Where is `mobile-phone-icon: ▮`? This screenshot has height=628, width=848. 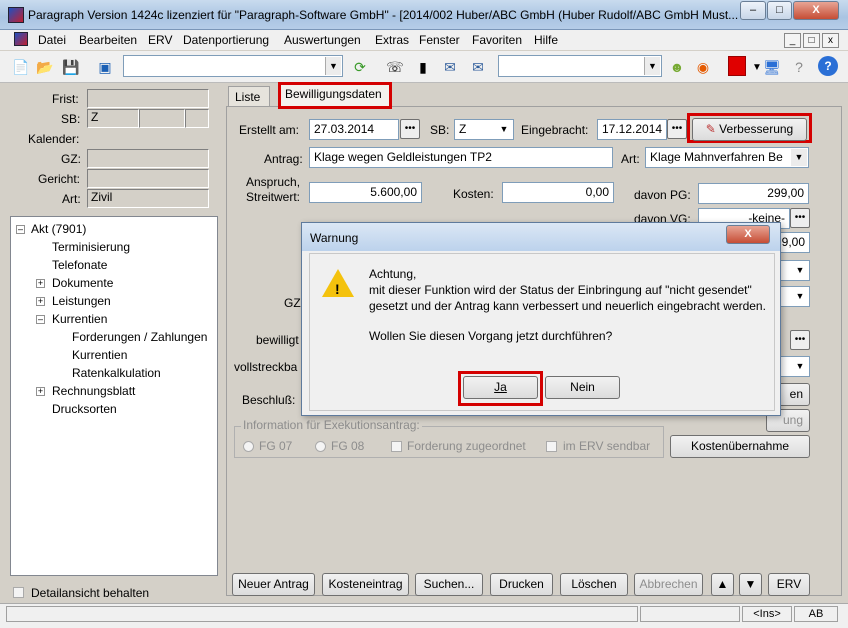
mobile-phone-icon: ▮ is located at coordinates (423, 67).